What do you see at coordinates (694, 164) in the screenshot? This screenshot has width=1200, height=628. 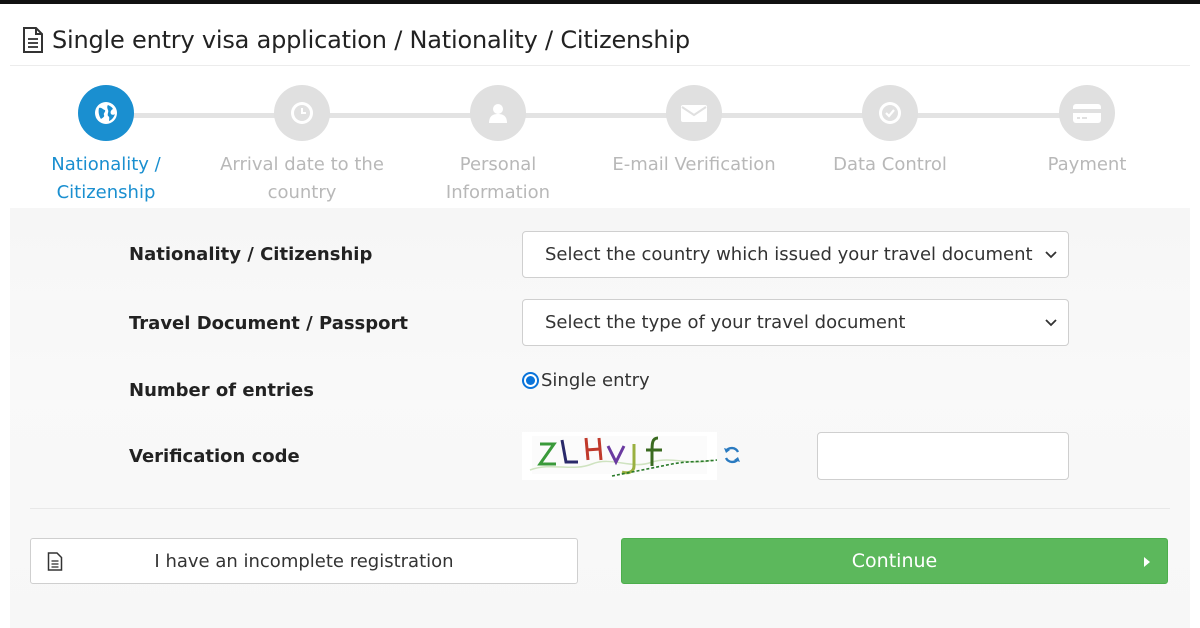 I see `step-label: E-mail Verification` at bounding box center [694, 164].